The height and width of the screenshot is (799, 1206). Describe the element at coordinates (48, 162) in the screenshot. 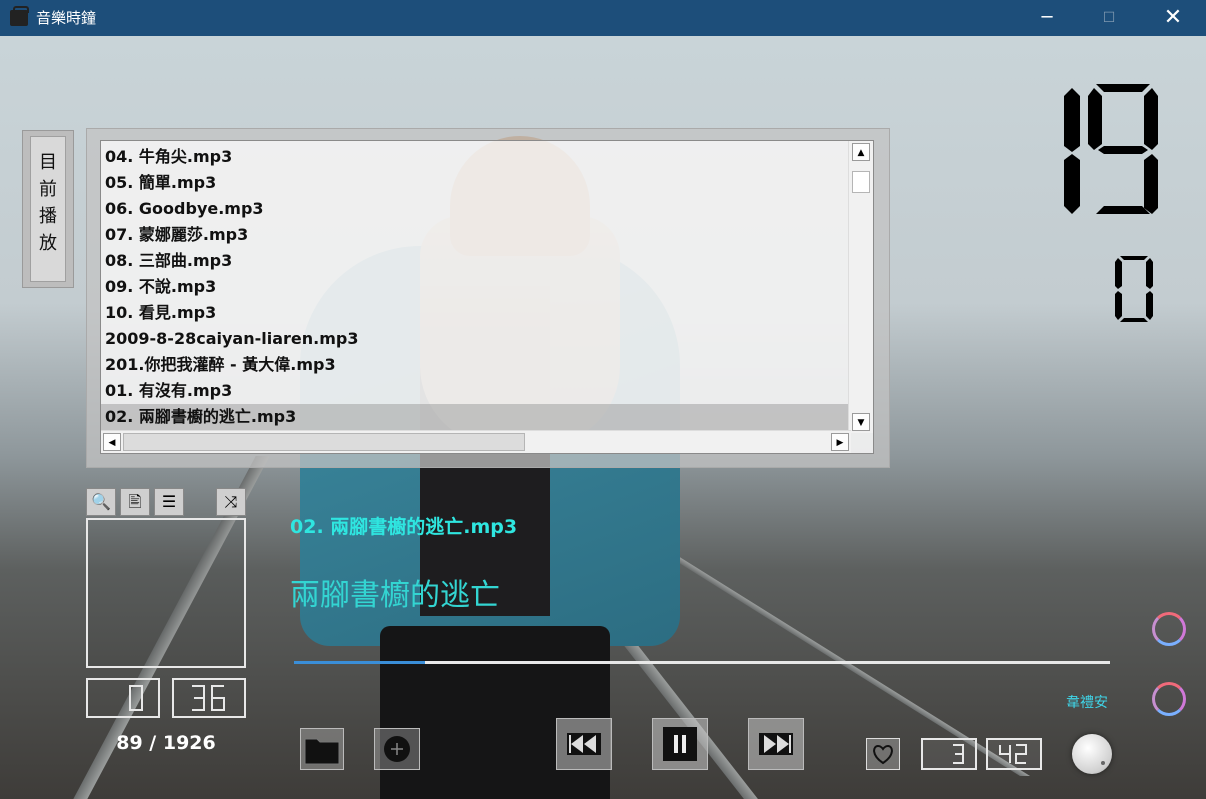

I see `label-char: 目` at that location.